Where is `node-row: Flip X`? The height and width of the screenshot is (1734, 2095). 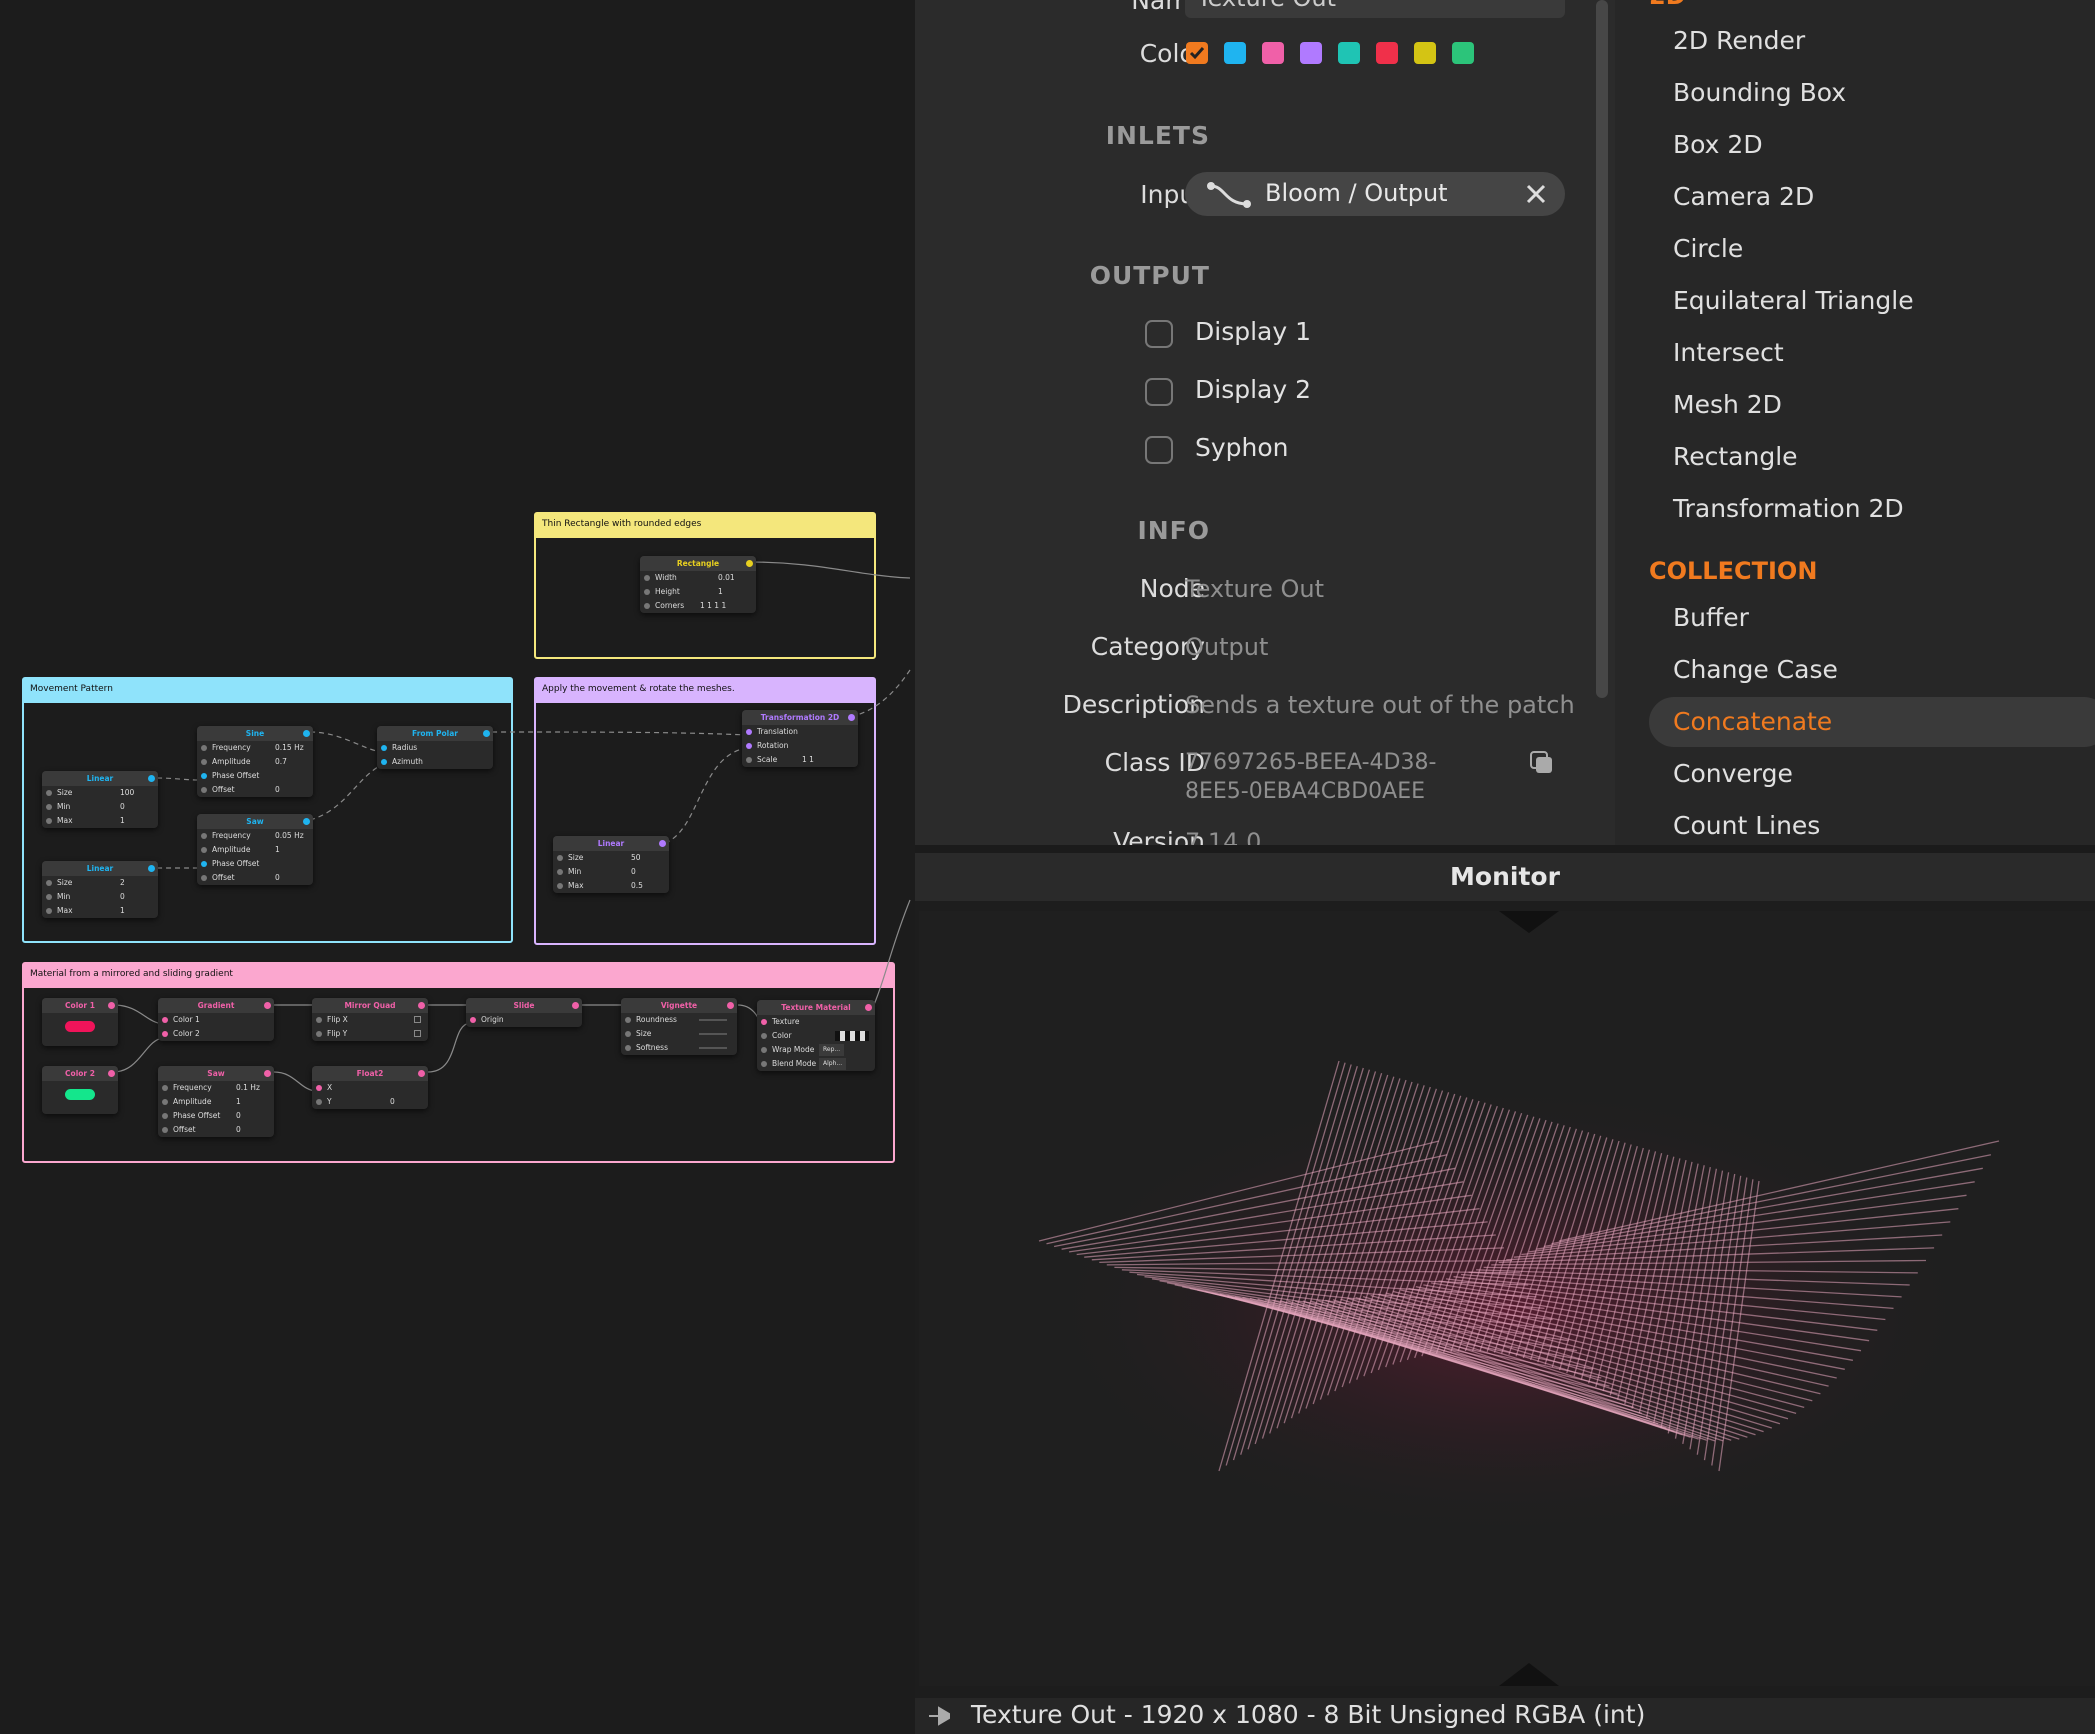 node-row: Flip X is located at coordinates (370, 1020).